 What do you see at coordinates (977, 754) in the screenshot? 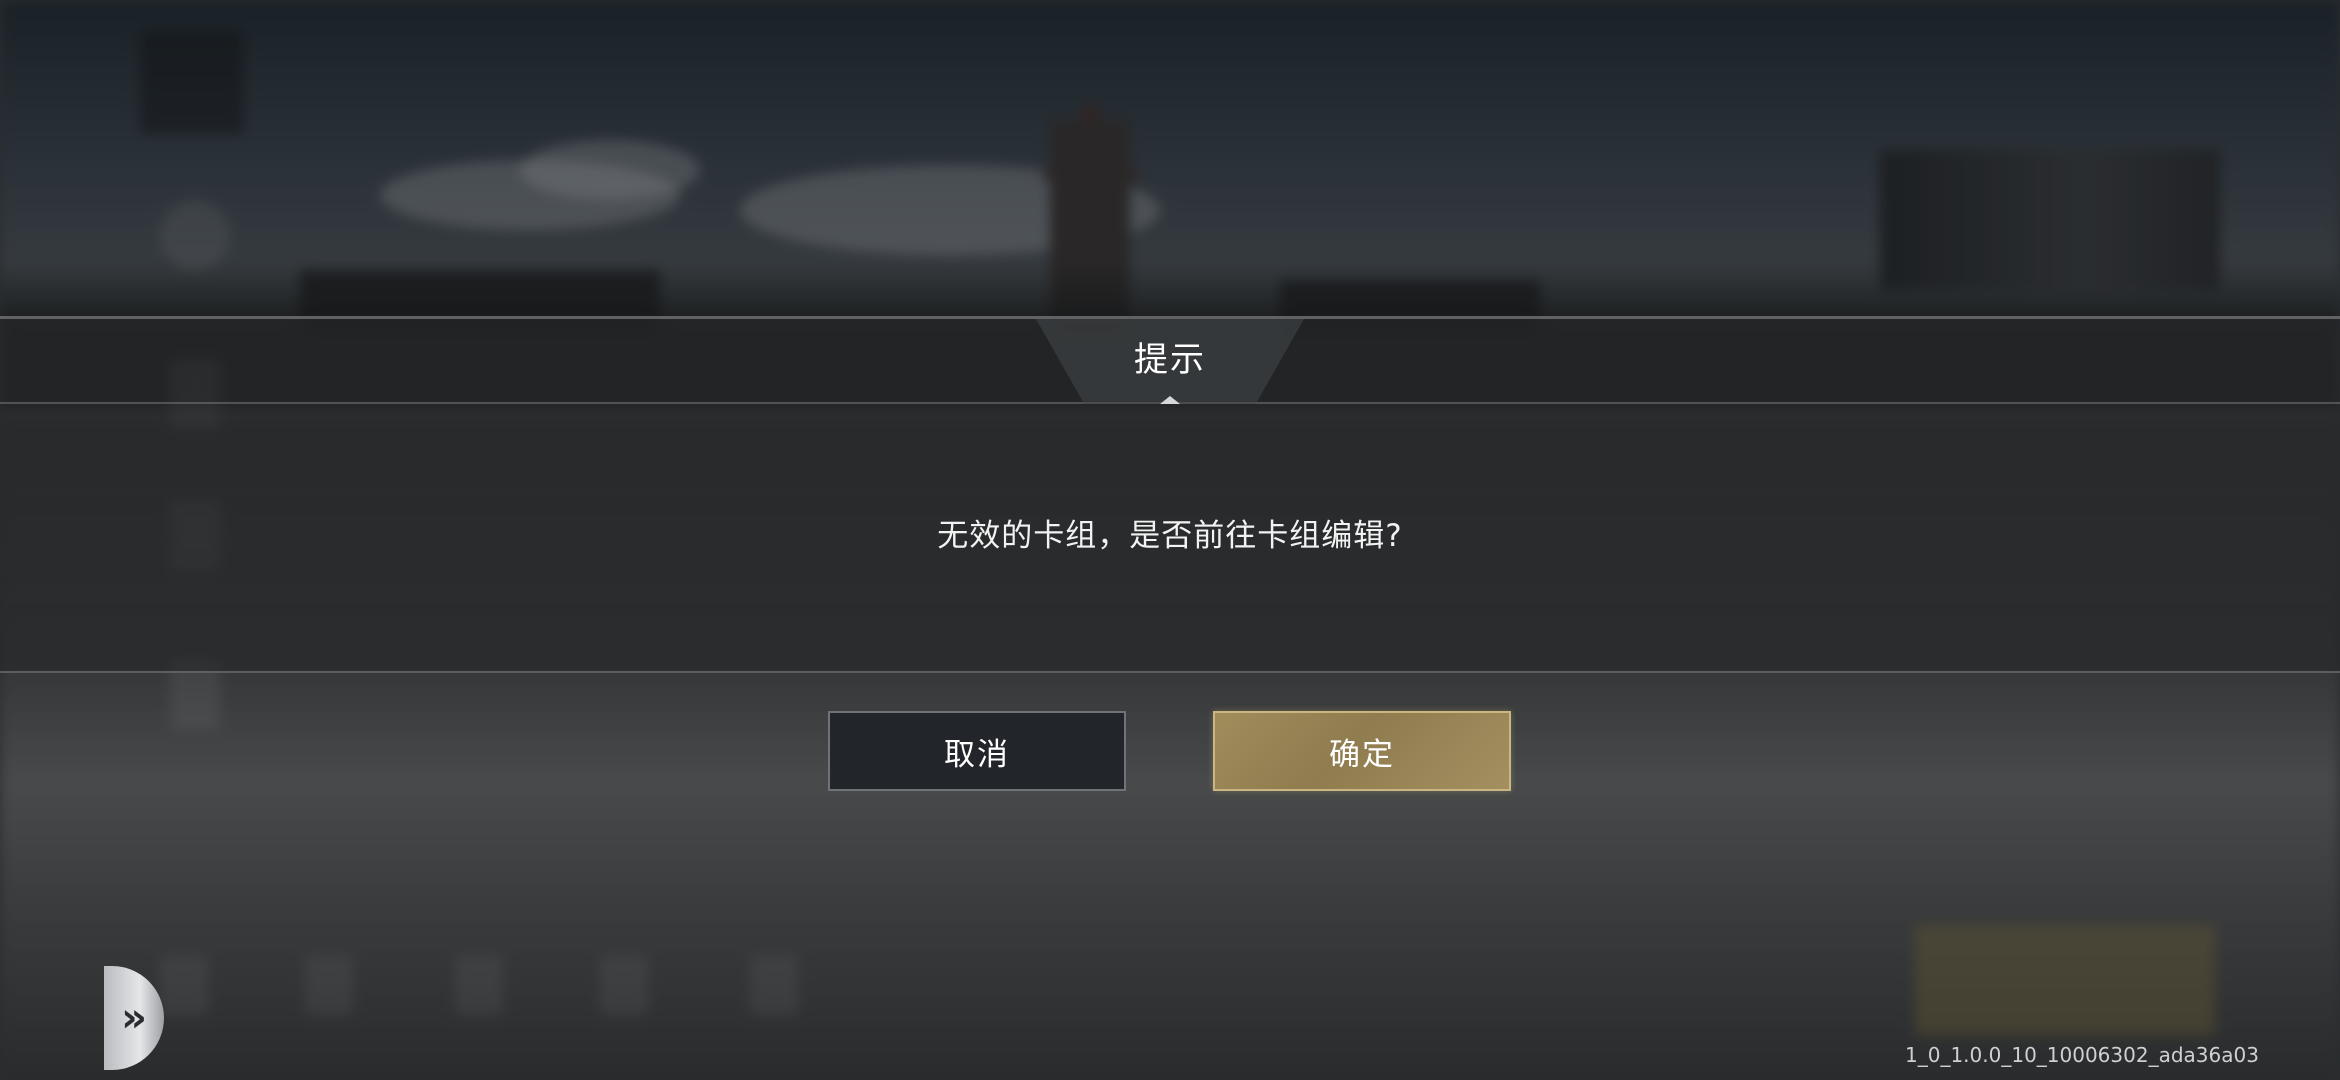
I see `cancel-button-label: 取消` at bounding box center [977, 754].